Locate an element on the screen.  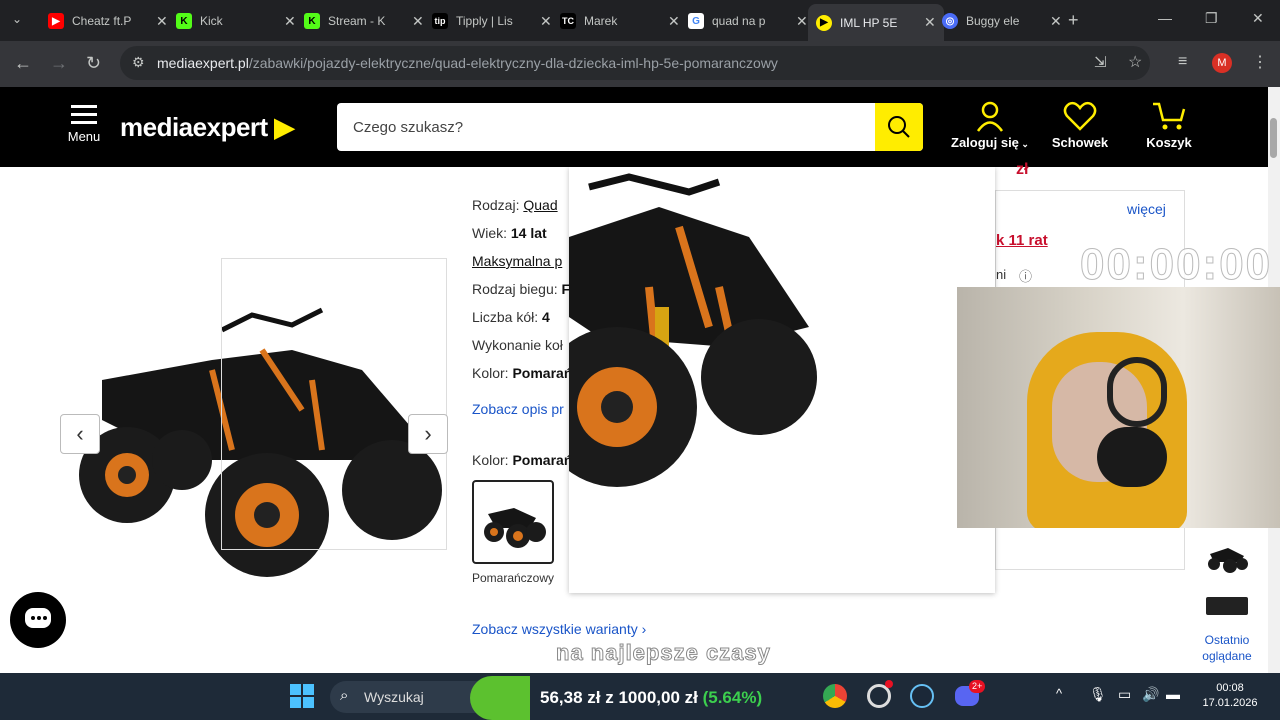
minimize-icon: — is located at coordinates (1165, 18).